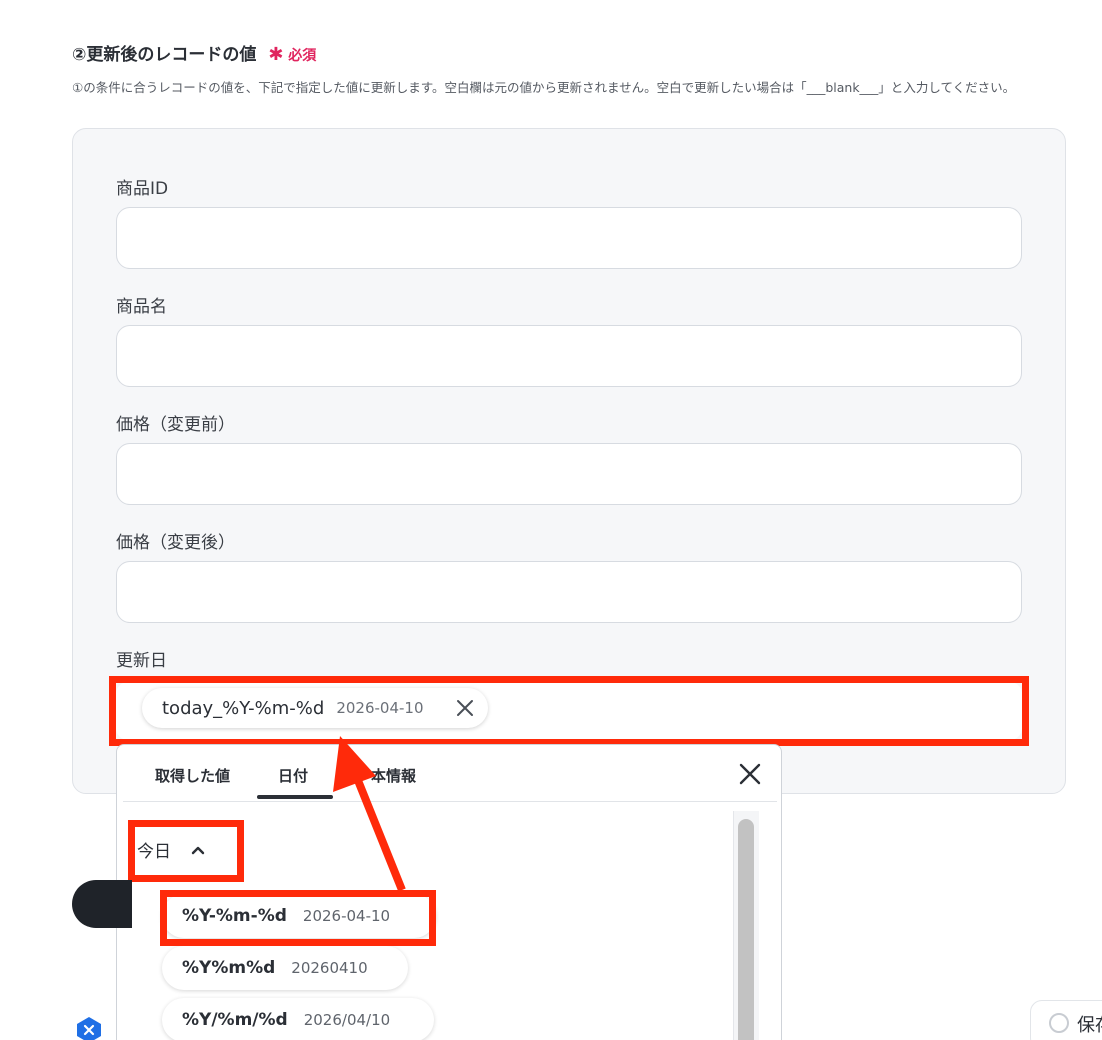  What do you see at coordinates (295, 797) in the screenshot?
I see `active-tab-indicator` at bounding box center [295, 797].